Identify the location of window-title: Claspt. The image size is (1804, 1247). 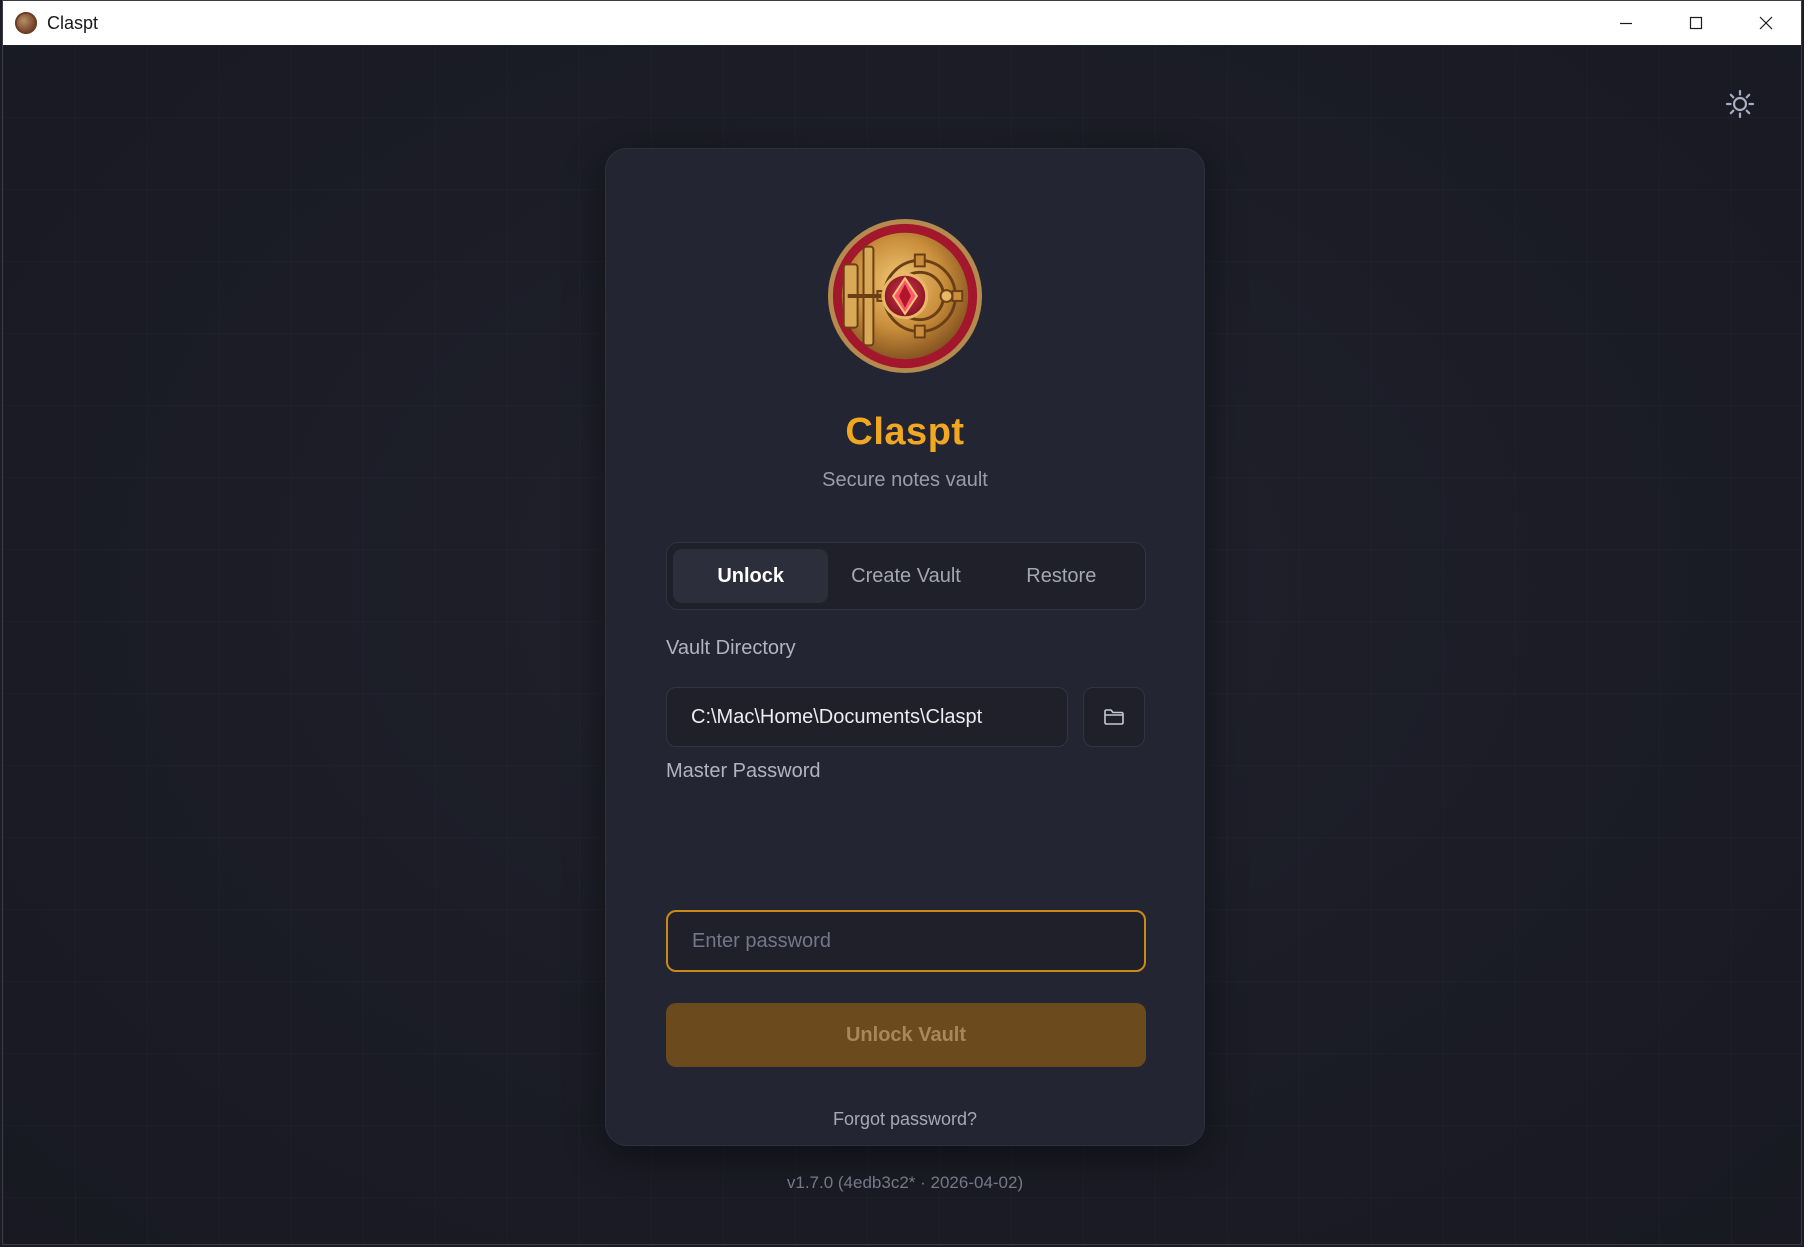
(73, 22).